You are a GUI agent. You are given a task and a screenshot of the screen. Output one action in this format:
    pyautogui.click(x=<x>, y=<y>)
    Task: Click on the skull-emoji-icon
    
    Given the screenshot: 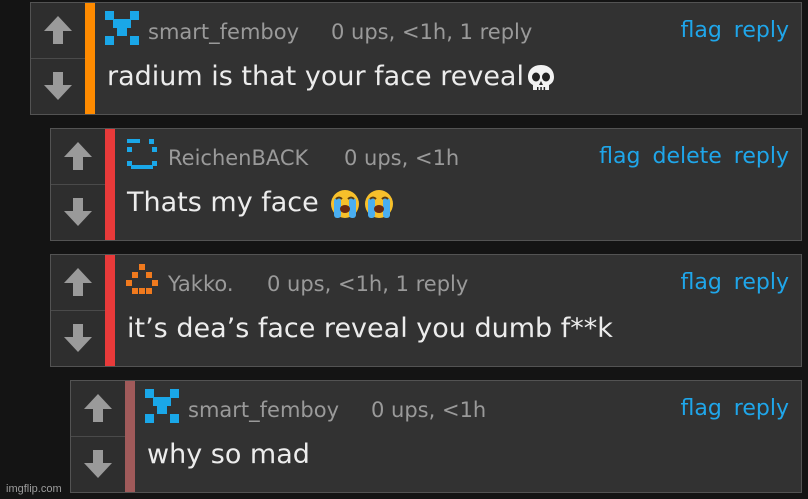 What is the action you would take?
    pyautogui.click(x=540, y=77)
    